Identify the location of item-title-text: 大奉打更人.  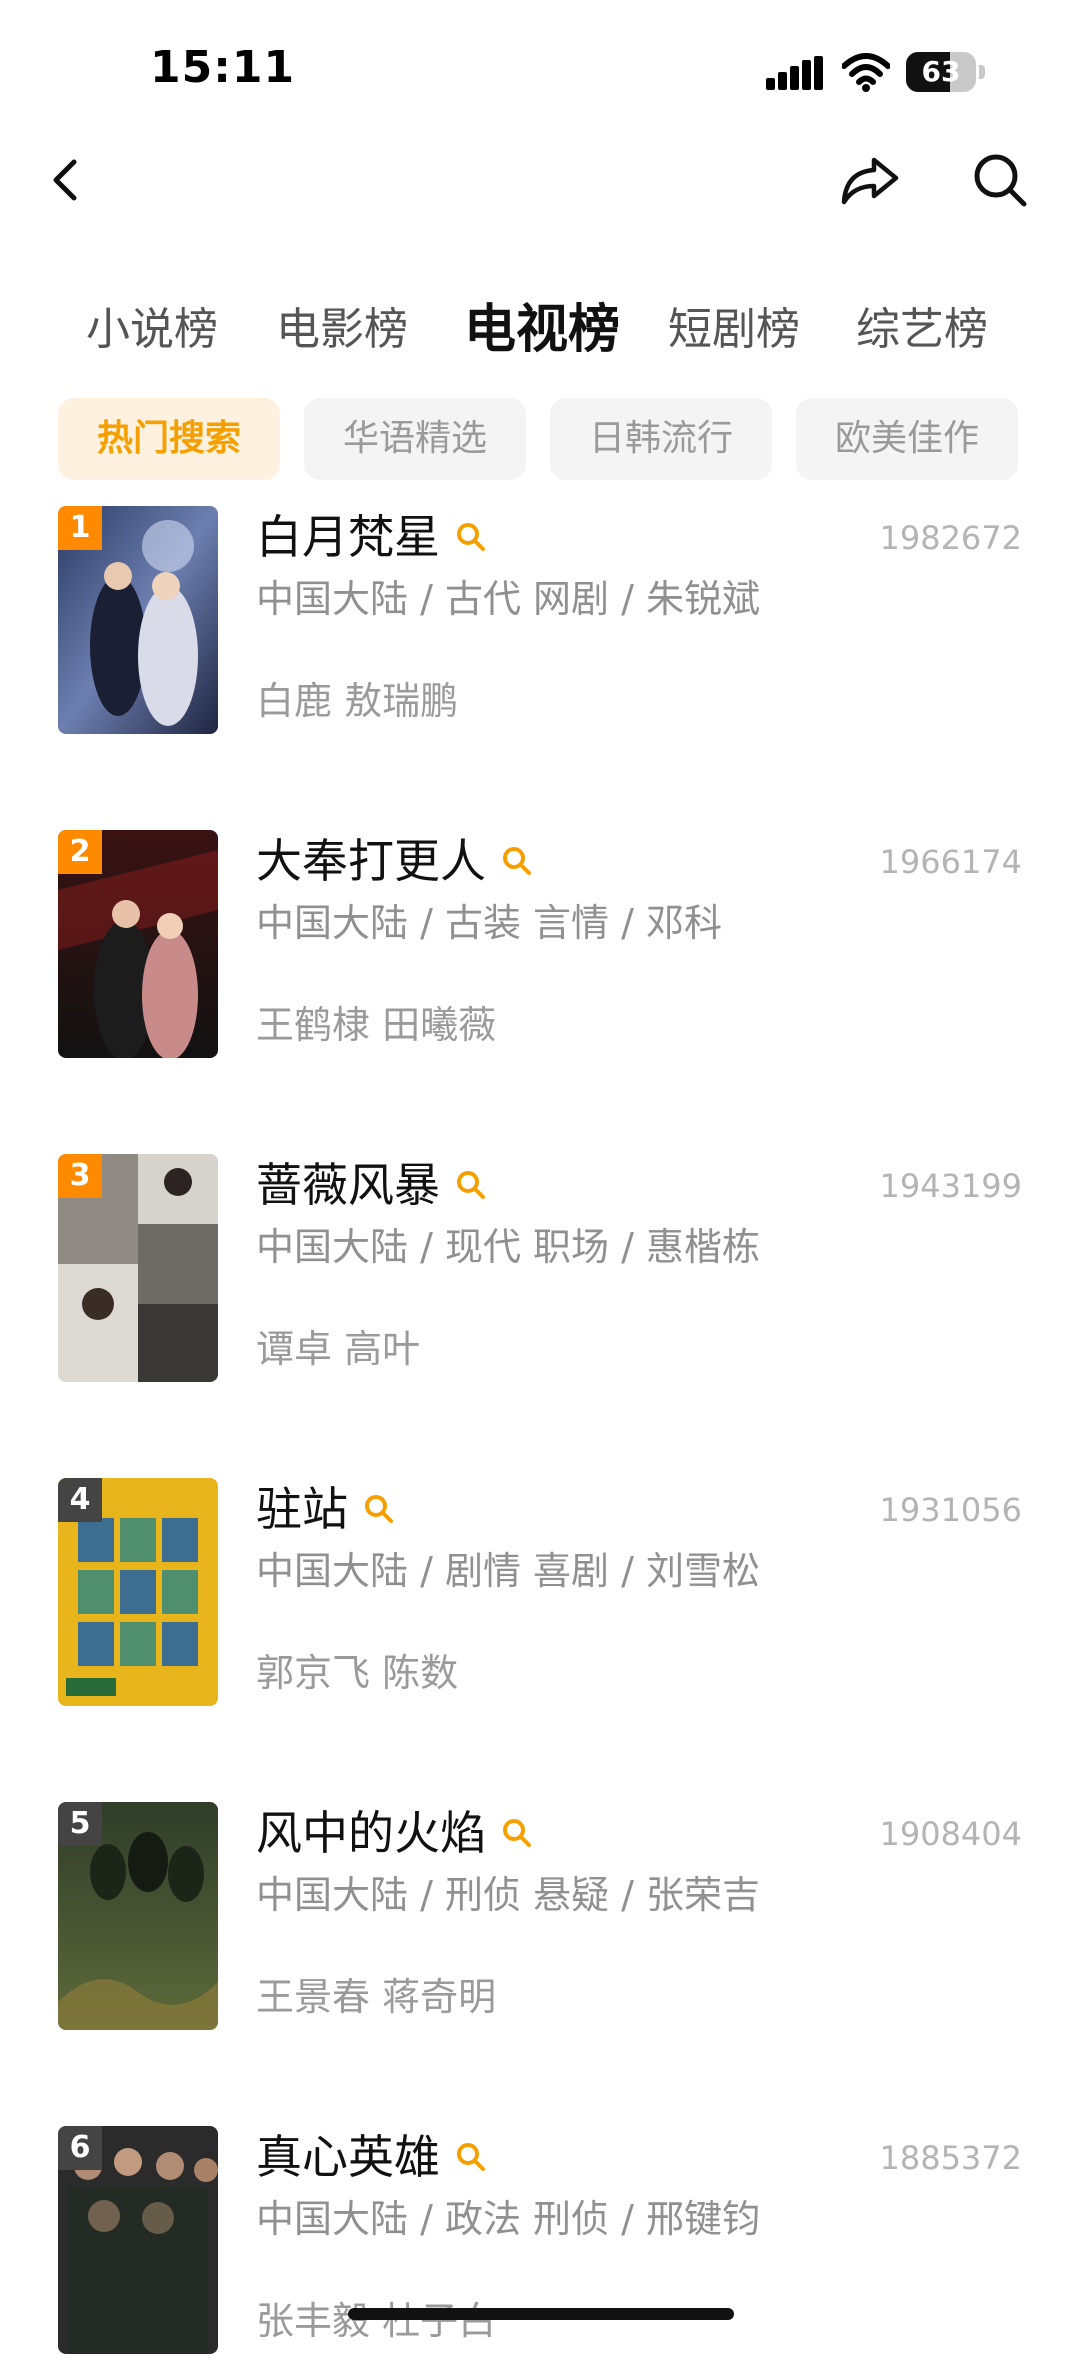
(371, 861).